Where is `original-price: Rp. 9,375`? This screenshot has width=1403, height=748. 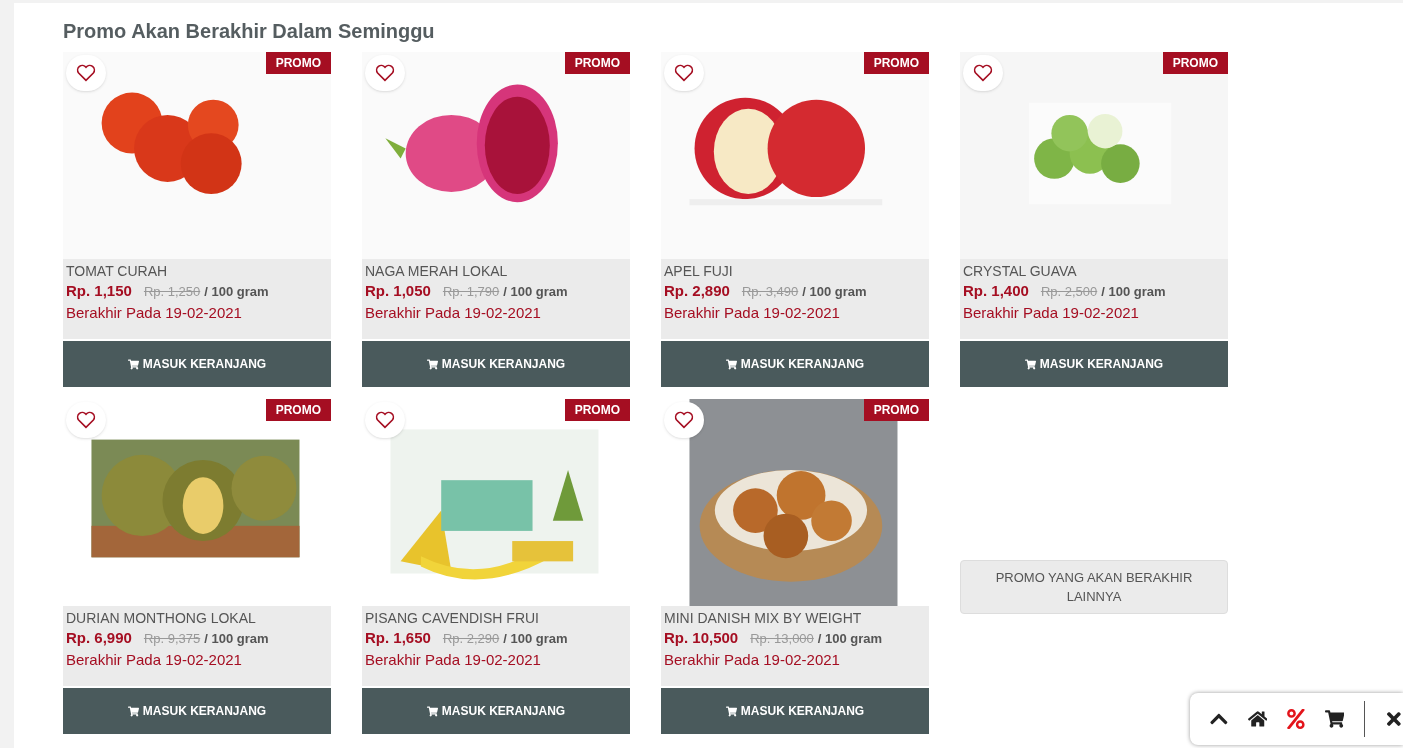 original-price: Rp. 9,375 is located at coordinates (172, 639).